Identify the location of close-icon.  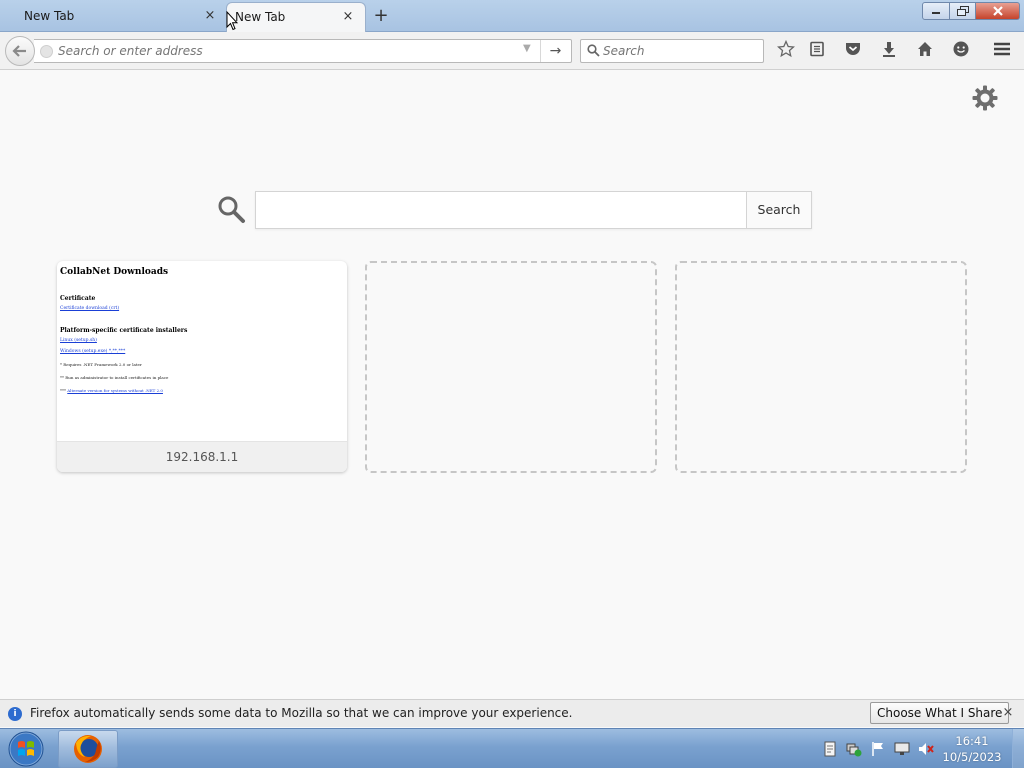
(997, 11).